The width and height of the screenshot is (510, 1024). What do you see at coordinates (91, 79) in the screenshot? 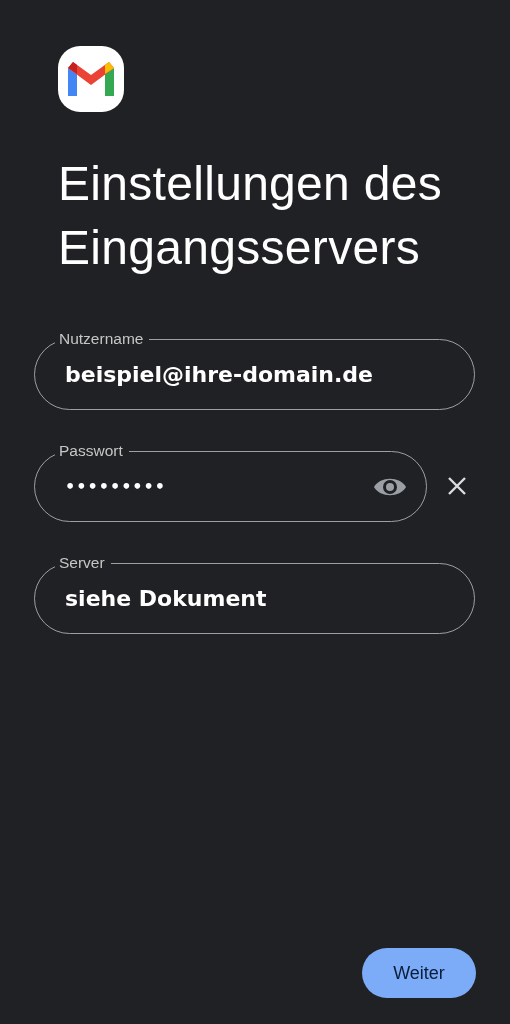
I see `mail-logo-icon` at bounding box center [91, 79].